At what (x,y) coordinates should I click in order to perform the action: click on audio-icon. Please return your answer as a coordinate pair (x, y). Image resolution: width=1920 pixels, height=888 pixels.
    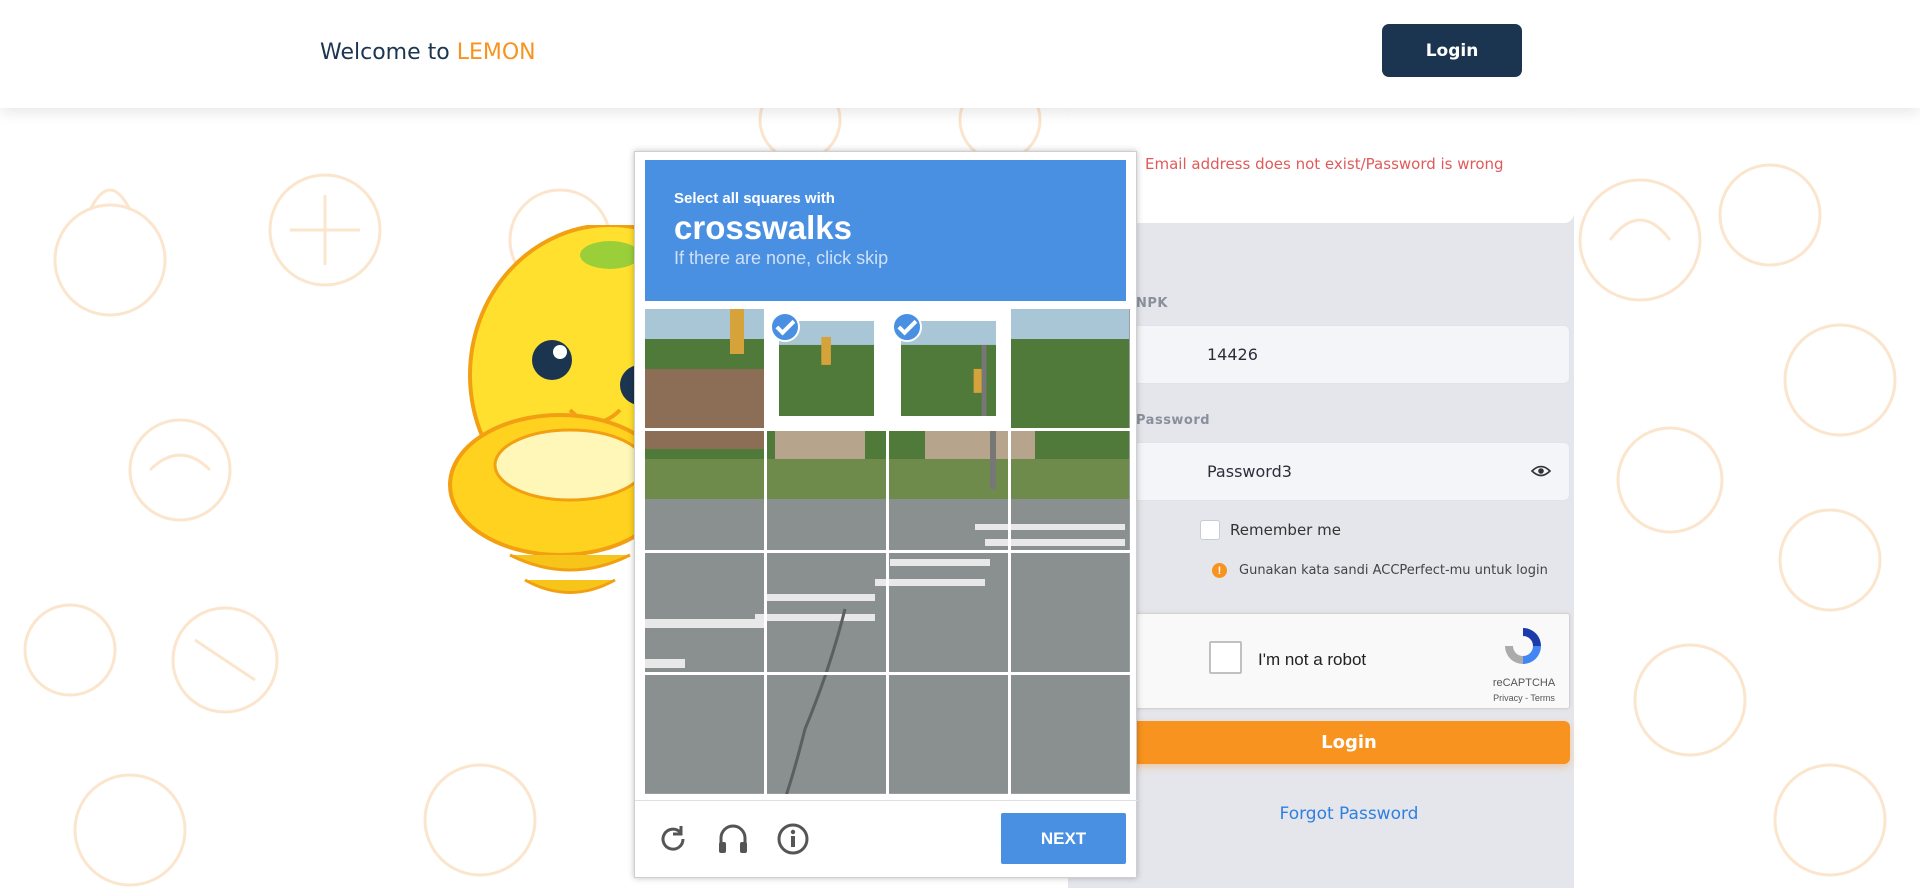
    Looking at the image, I should click on (733, 839).